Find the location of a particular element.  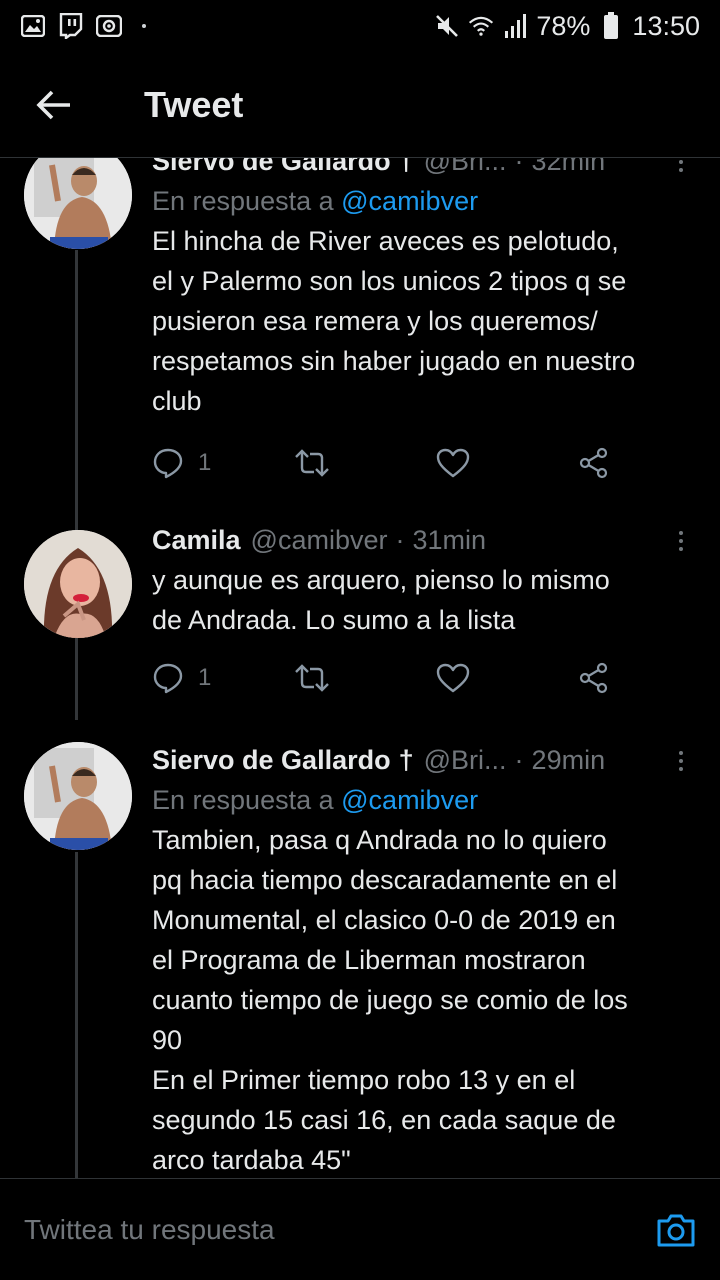

app-bar: Tweet is located at coordinates (360, 105).